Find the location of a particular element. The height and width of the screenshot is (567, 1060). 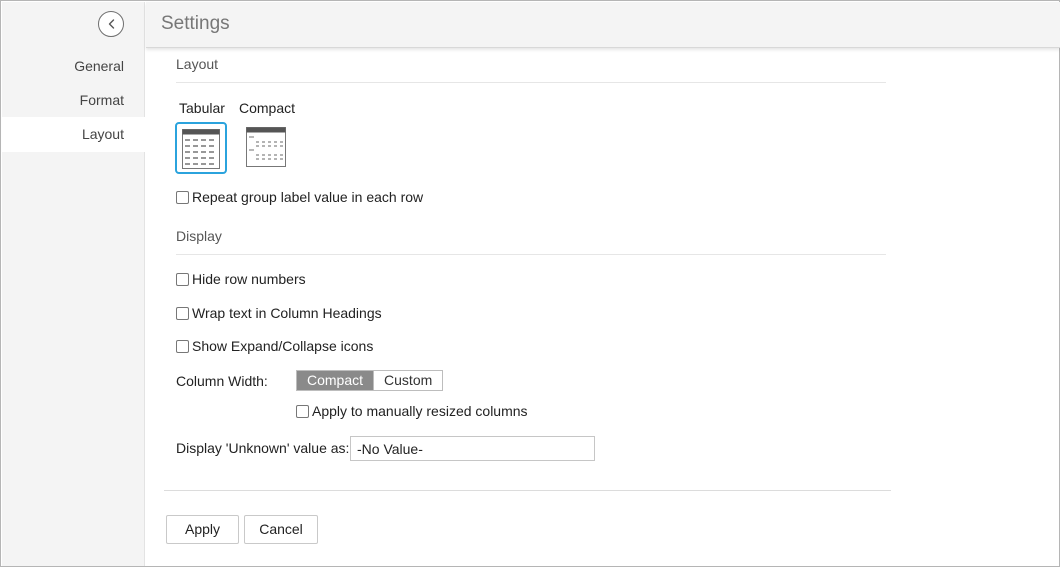

compact-option-label: Compact is located at coordinates (267, 108).